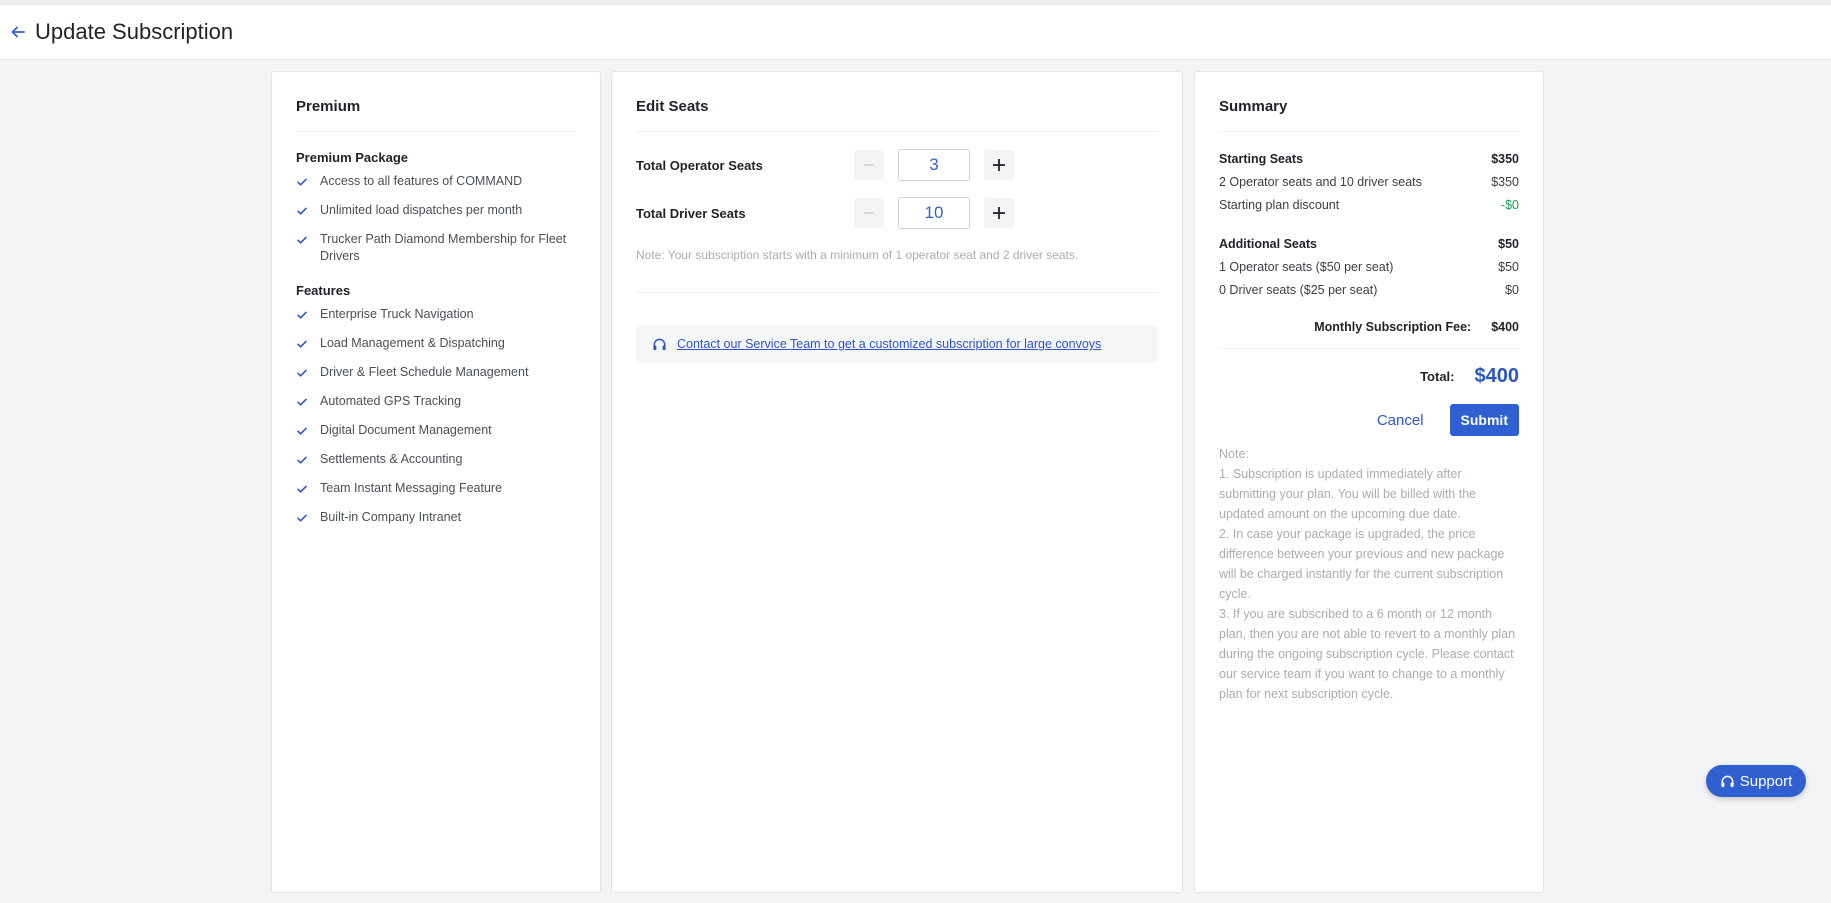  I want to click on operator-decrement-button, so click(869, 165).